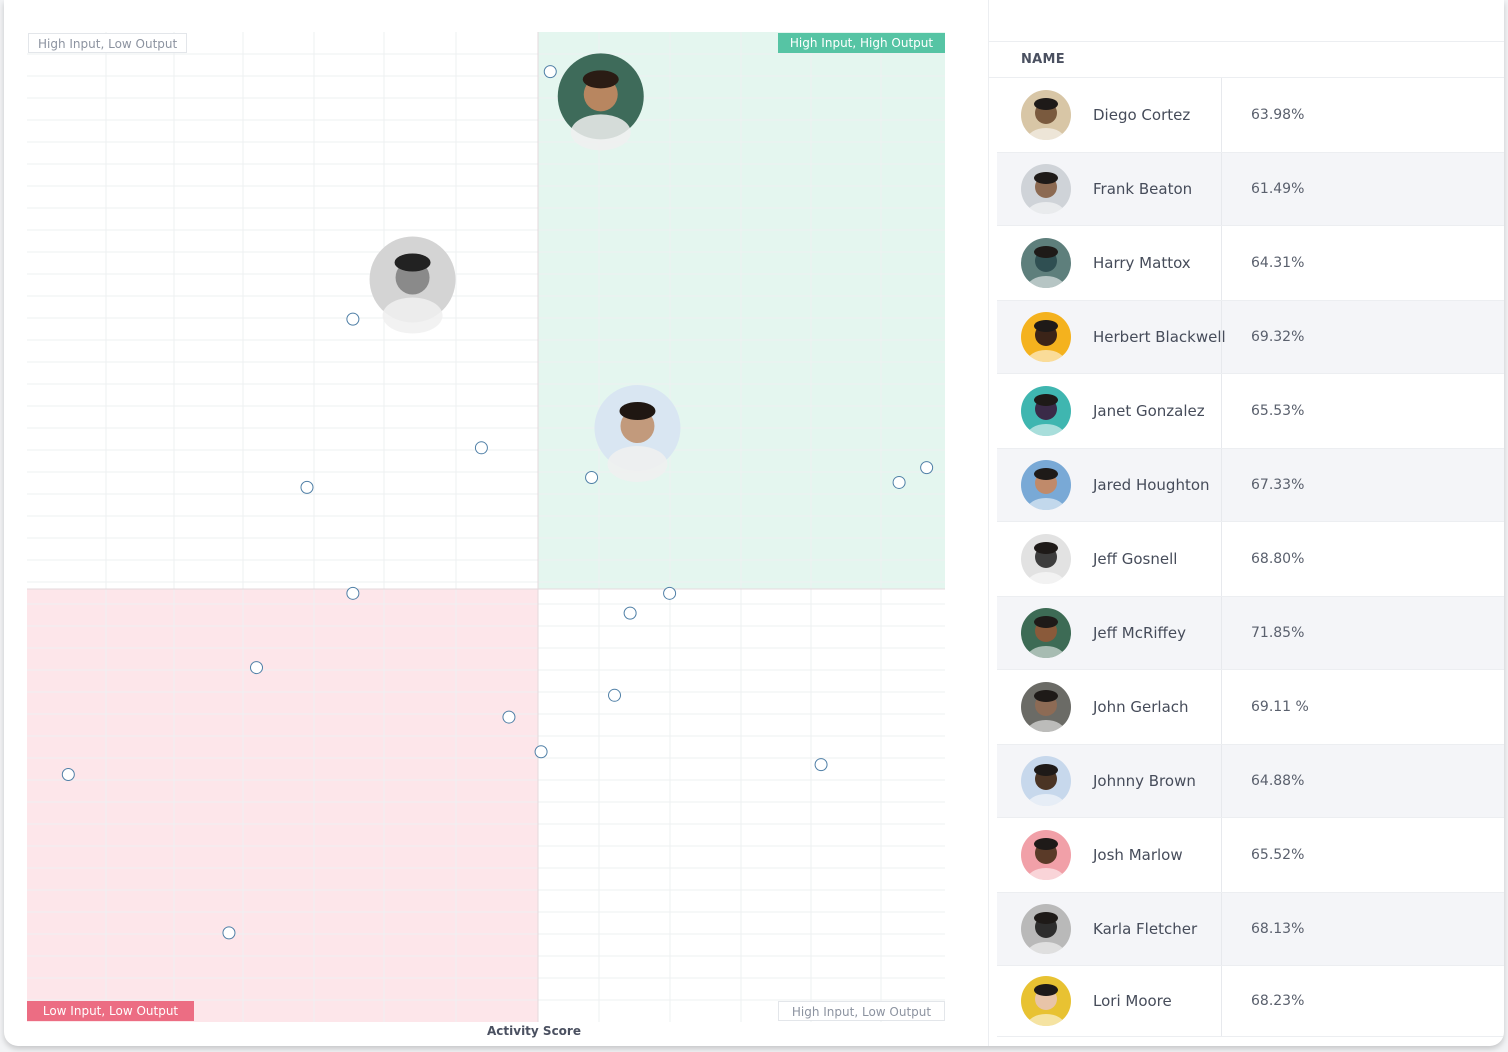 This screenshot has width=1508, height=1052. What do you see at coordinates (1141, 707) in the screenshot?
I see `person-name: John Gerlach` at bounding box center [1141, 707].